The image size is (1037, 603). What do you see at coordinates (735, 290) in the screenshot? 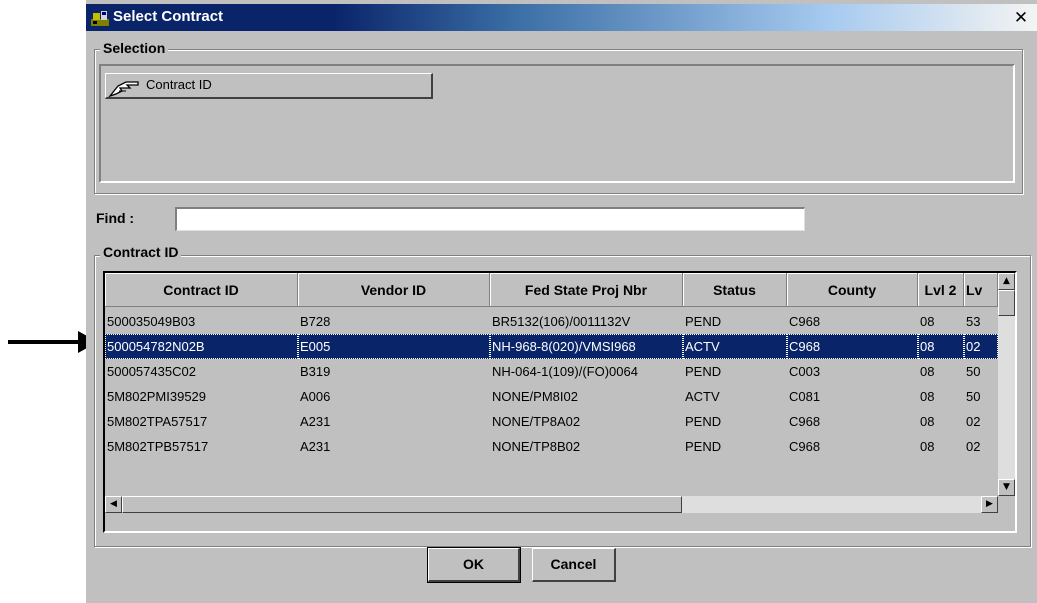
I see `column-header-status: Status` at bounding box center [735, 290].